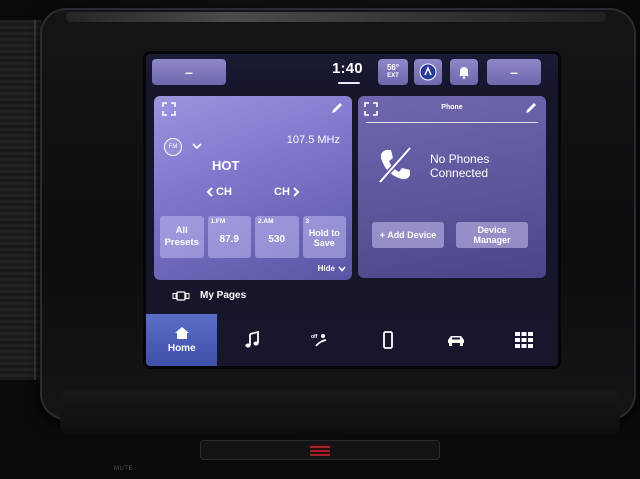  I want to click on phone-status-line2: Connected, so click(459, 173).